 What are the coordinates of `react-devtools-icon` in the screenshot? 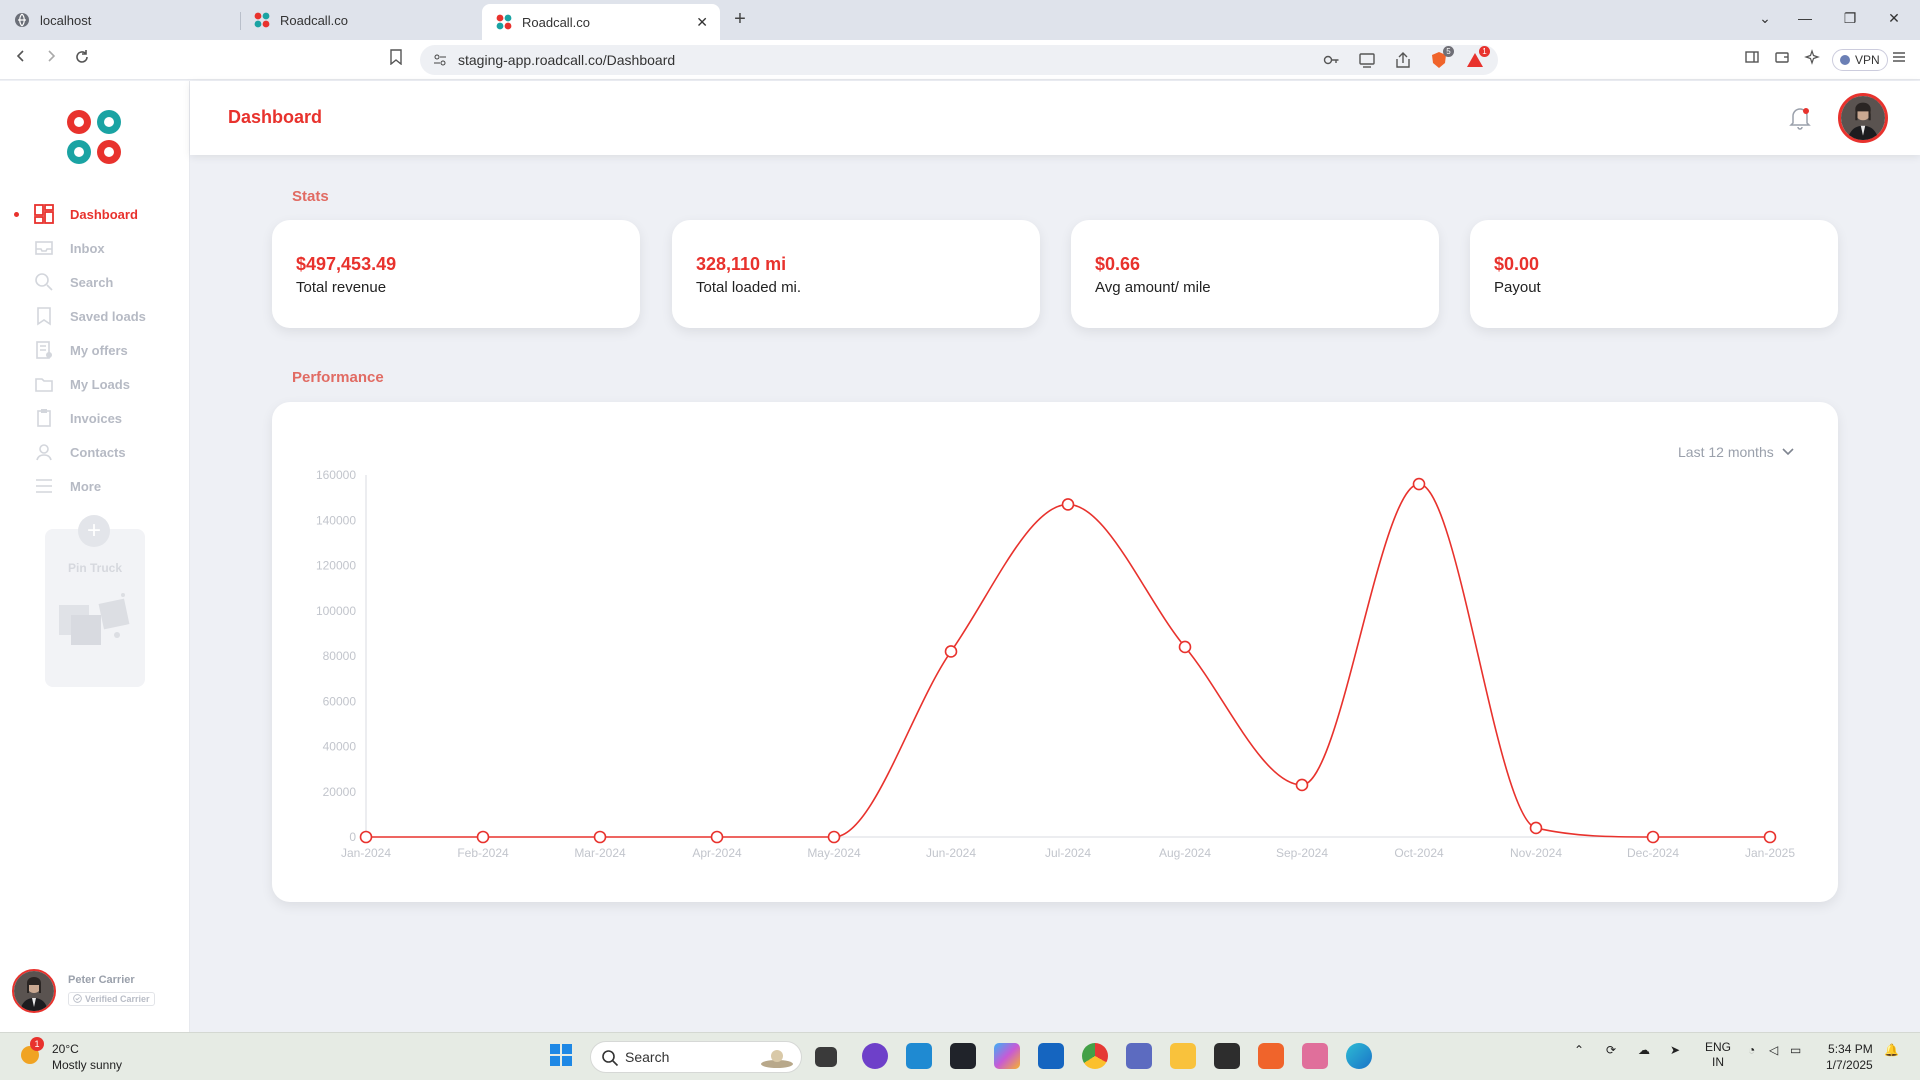 It's located at (963, 1056).